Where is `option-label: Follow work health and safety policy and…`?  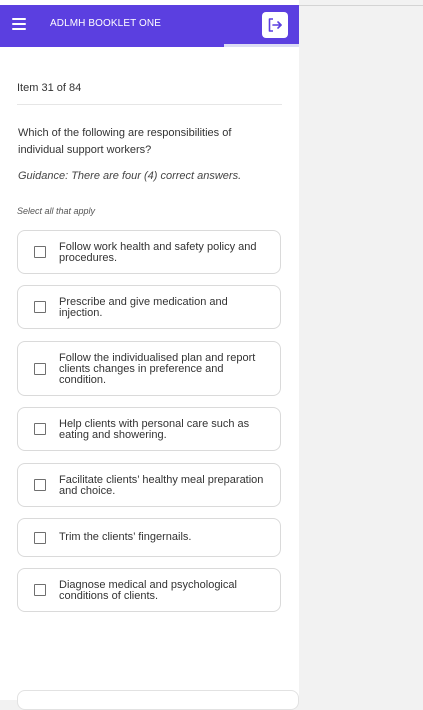 option-label: Follow work health and safety policy and… is located at coordinates (158, 252).